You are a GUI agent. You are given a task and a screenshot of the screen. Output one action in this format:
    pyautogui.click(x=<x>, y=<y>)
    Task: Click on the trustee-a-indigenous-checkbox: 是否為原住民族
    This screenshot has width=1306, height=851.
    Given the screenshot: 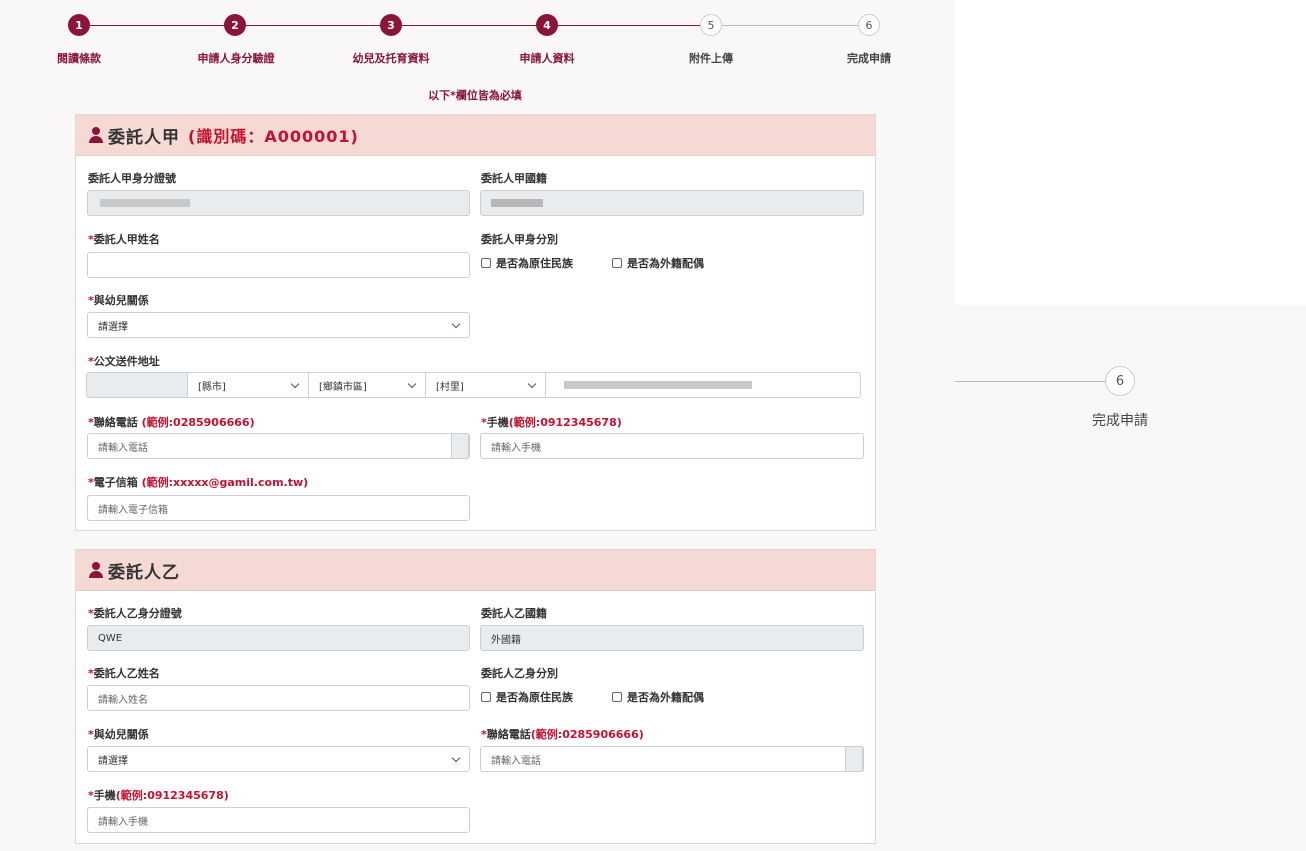 What is the action you would take?
    pyautogui.click(x=527, y=263)
    